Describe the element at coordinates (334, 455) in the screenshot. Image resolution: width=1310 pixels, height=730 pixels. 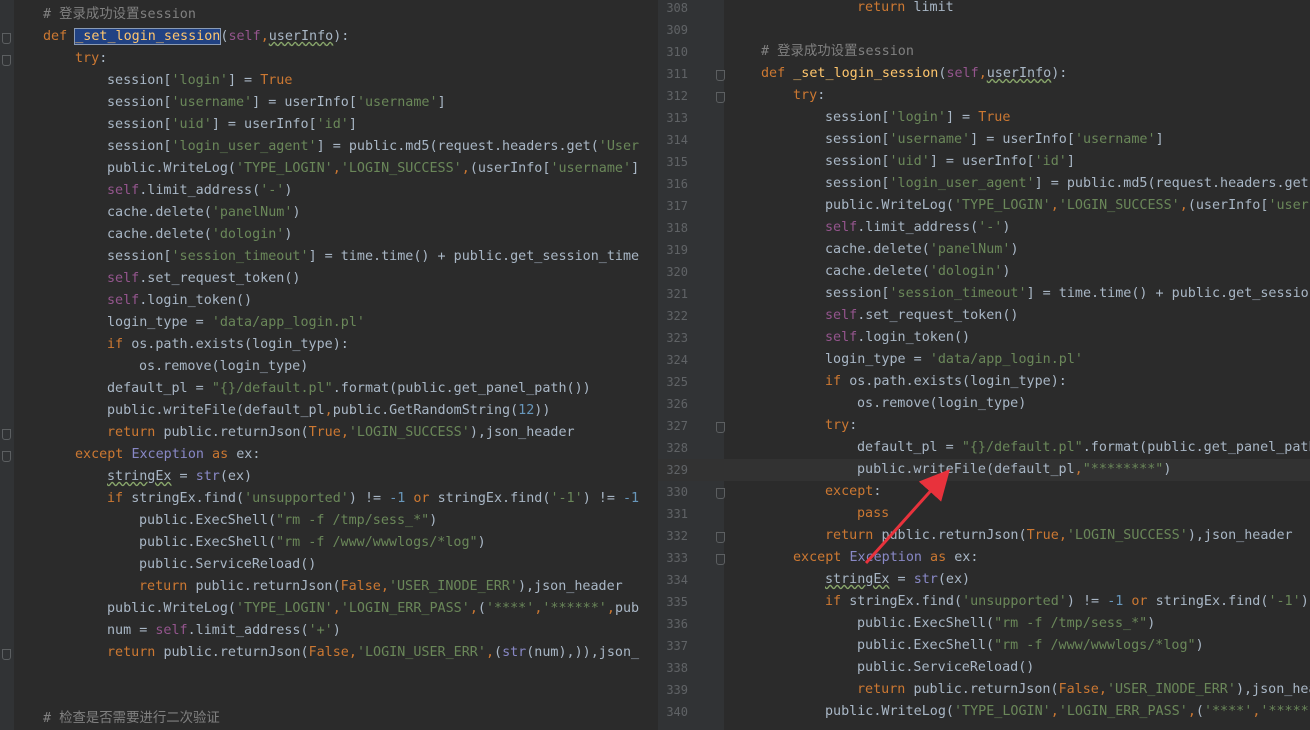
I see `code-line: except Exception as ex:` at that location.